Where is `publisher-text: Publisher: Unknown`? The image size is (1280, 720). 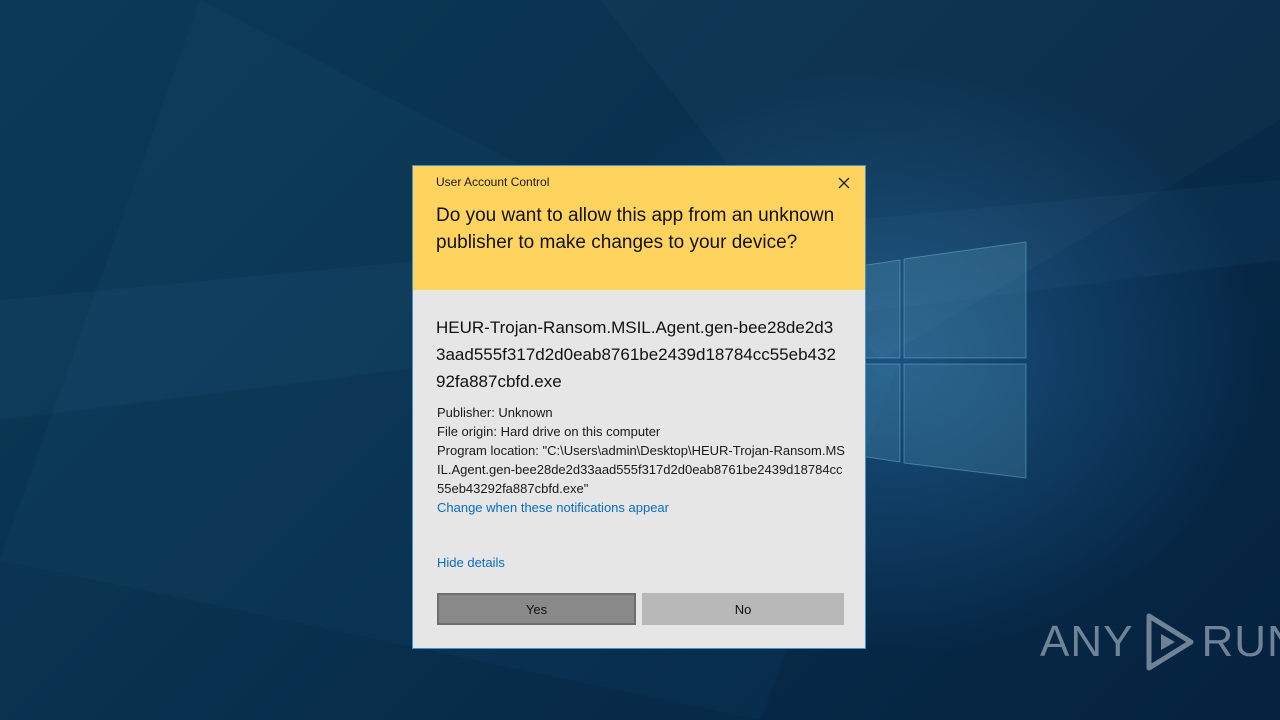 publisher-text: Publisher: Unknown is located at coordinates (495, 412).